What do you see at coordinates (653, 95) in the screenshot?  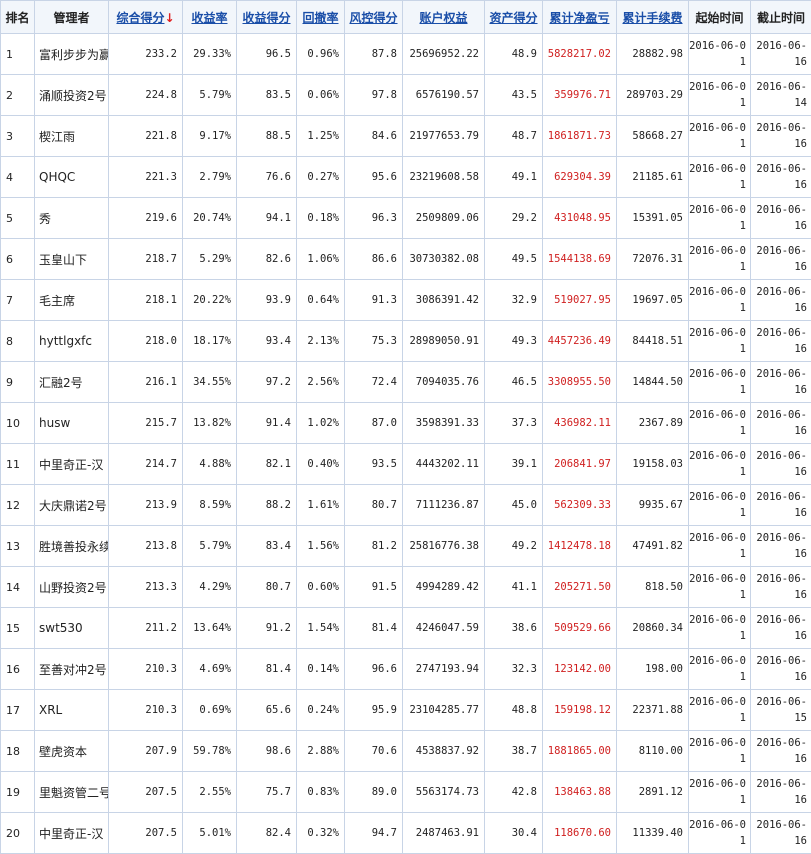 I see `cell-cum-fee: 289703.29` at bounding box center [653, 95].